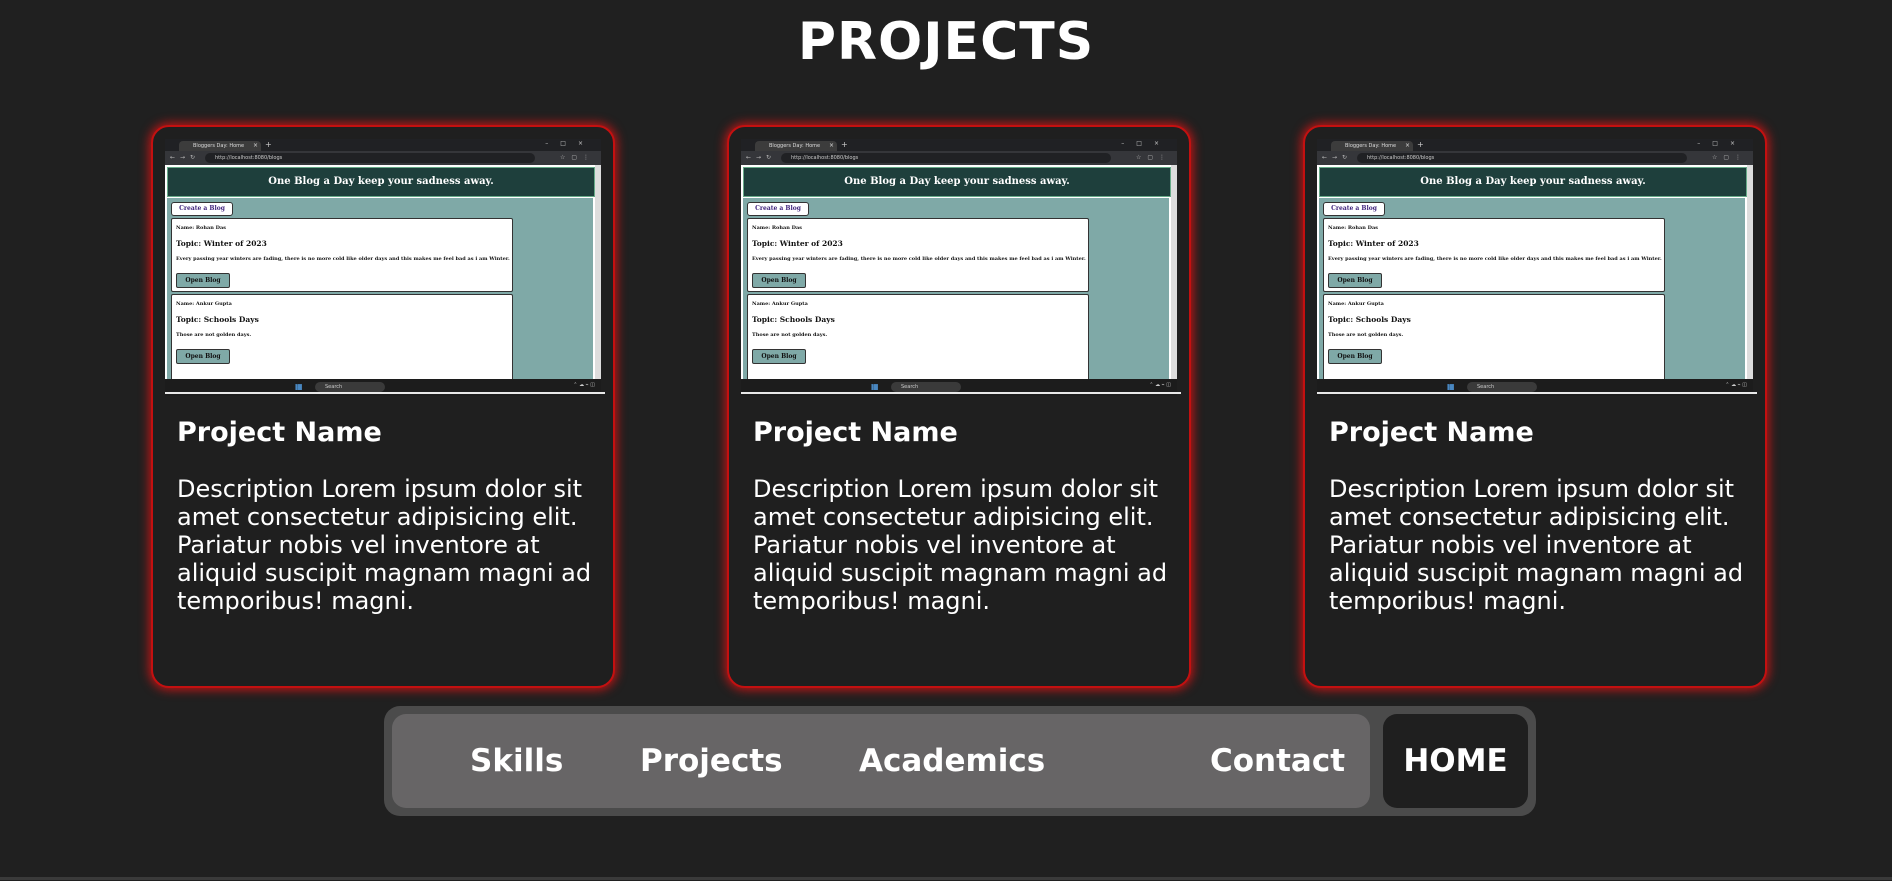 The height and width of the screenshot is (881, 1892). I want to click on bottom-navbar: Skills Projects Academics Contact HOME, so click(960, 761).